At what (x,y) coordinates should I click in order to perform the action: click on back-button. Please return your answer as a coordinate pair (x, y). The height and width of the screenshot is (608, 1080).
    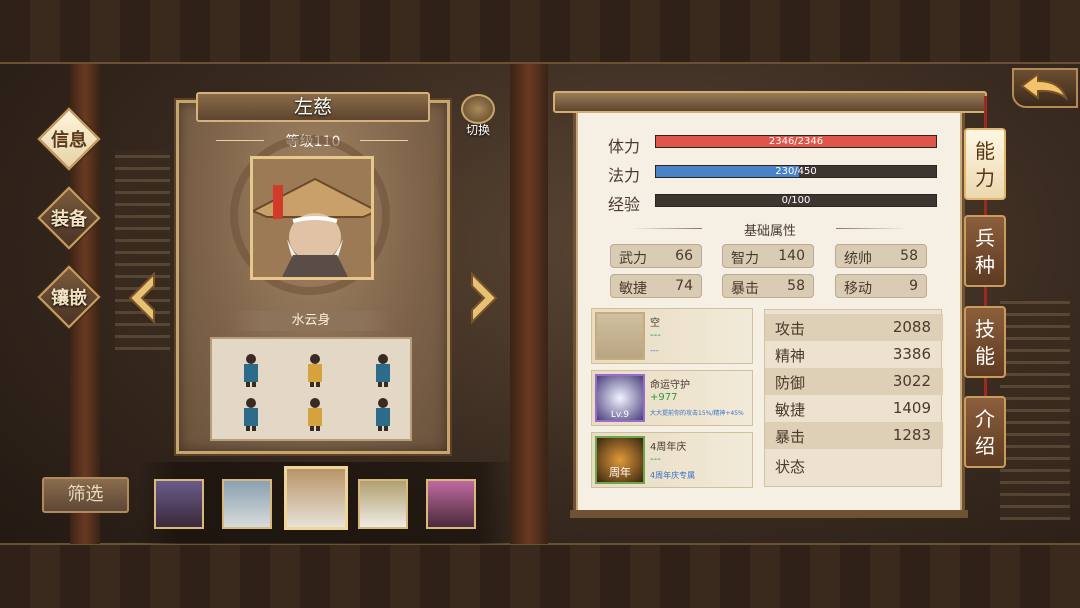
    Looking at the image, I should click on (1045, 88).